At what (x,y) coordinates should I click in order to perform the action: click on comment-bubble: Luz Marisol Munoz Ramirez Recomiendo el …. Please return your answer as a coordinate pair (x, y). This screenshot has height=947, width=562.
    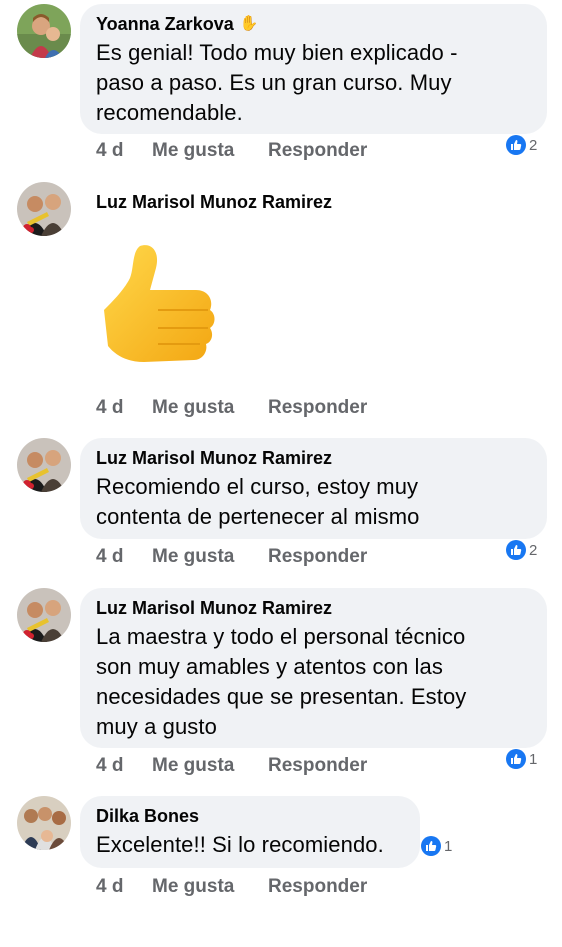
    Looking at the image, I should click on (313, 488).